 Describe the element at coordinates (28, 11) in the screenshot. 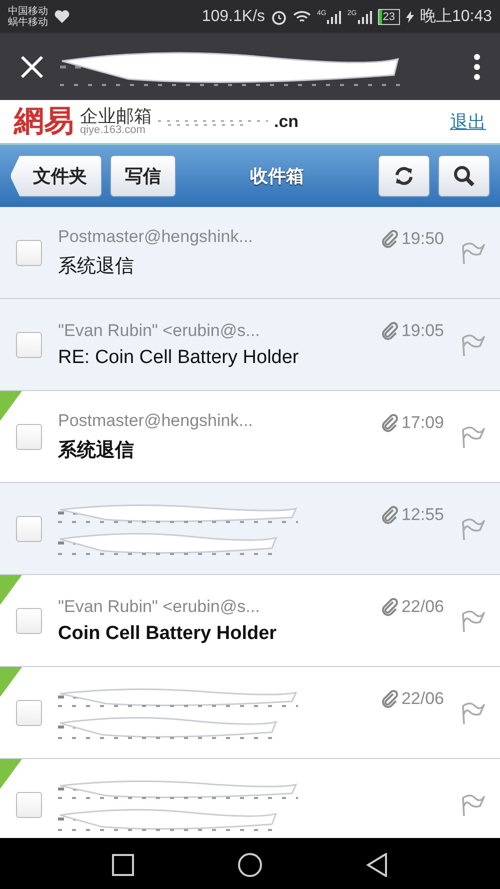

I see `carrier-name: 中国移动` at that location.